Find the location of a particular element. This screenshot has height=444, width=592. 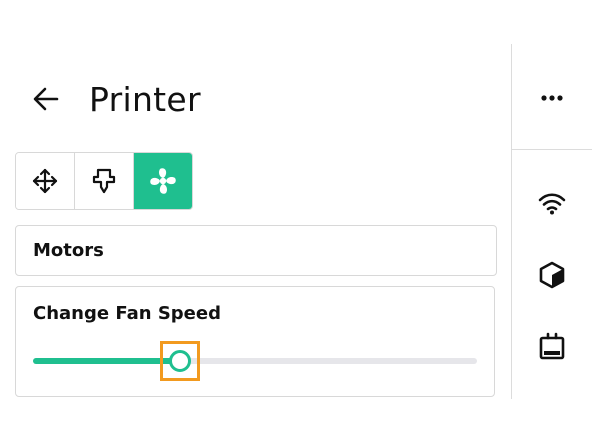

tab-fan is located at coordinates (162, 181).